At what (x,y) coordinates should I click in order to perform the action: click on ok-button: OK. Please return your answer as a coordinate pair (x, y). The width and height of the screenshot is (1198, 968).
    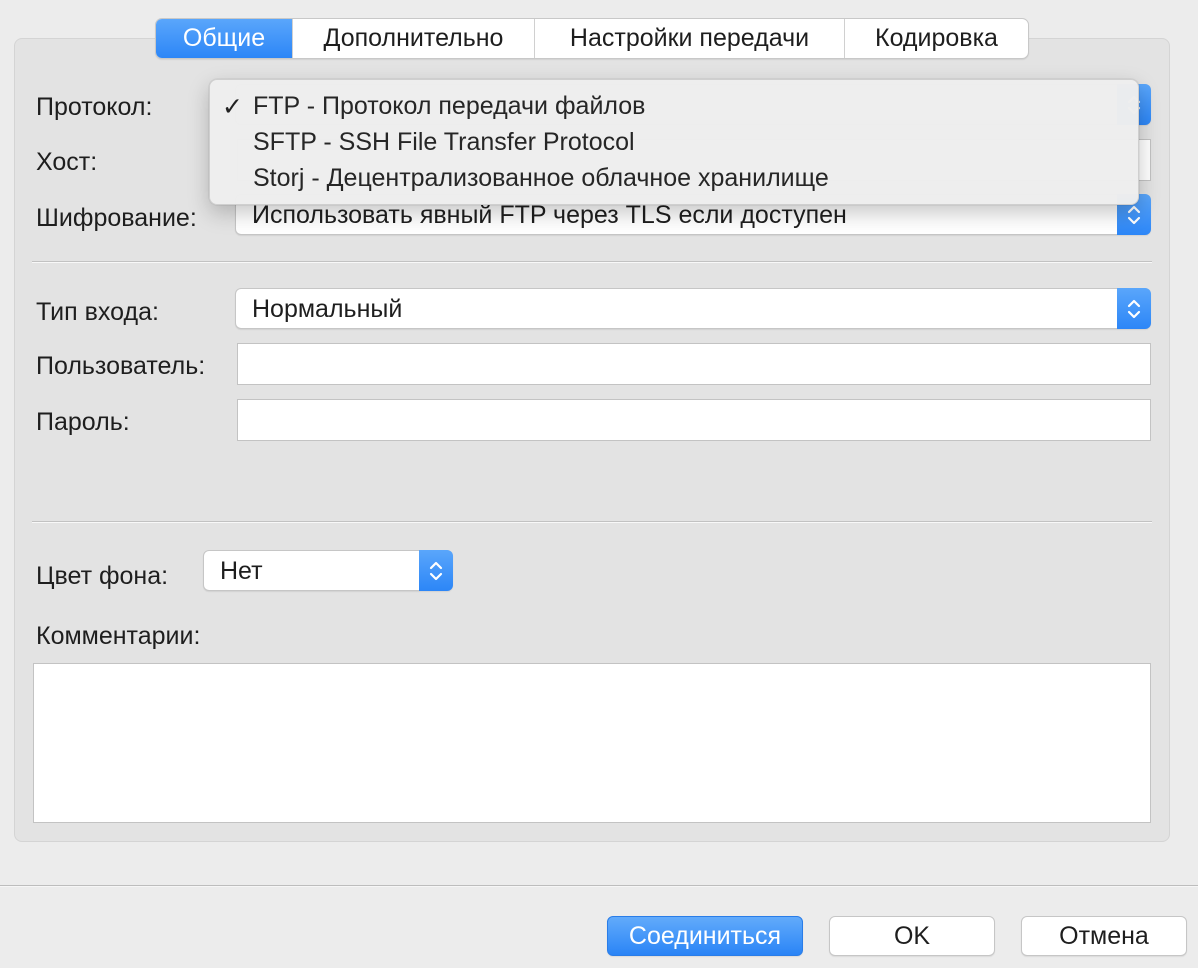
    Looking at the image, I should click on (912, 936).